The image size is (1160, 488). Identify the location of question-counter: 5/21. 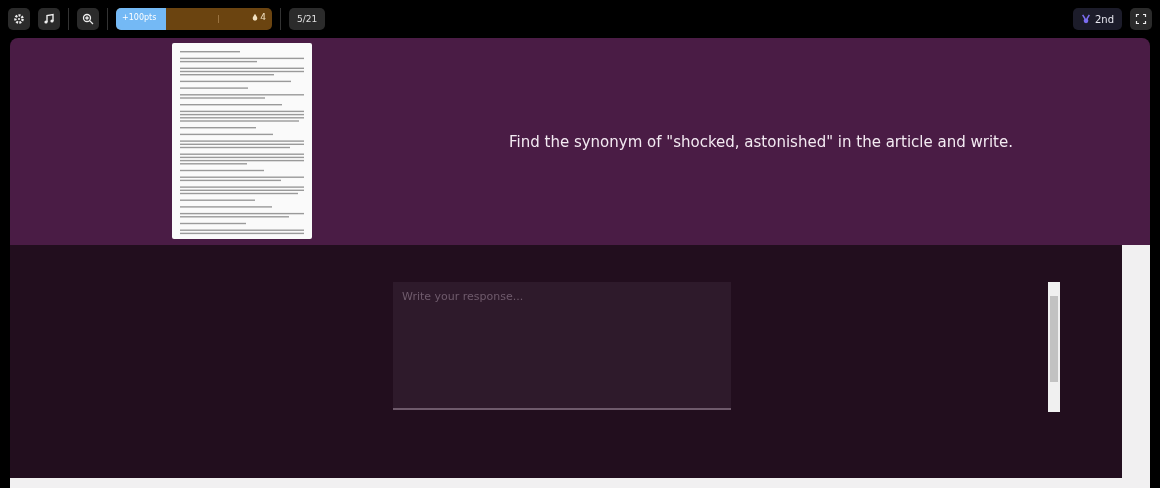
(307, 19).